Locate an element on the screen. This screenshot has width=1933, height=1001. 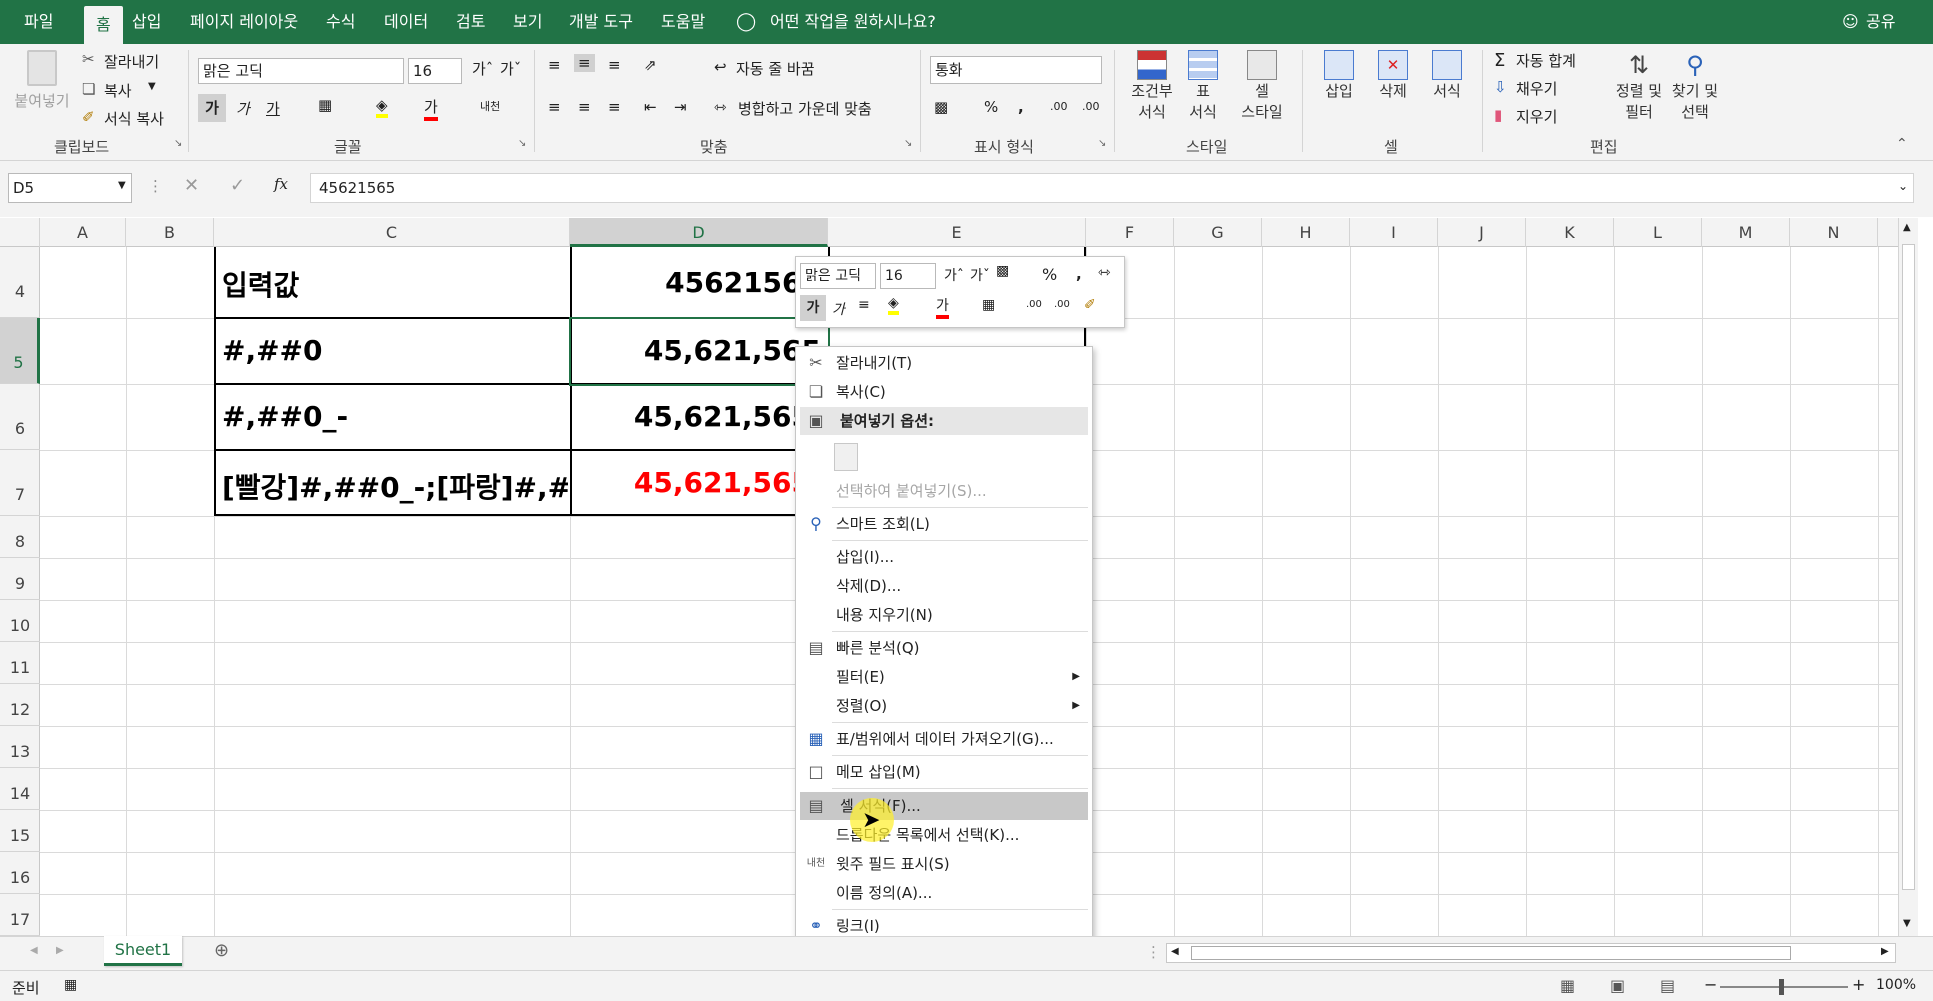
row-header: 6 is located at coordinates (20, 417).